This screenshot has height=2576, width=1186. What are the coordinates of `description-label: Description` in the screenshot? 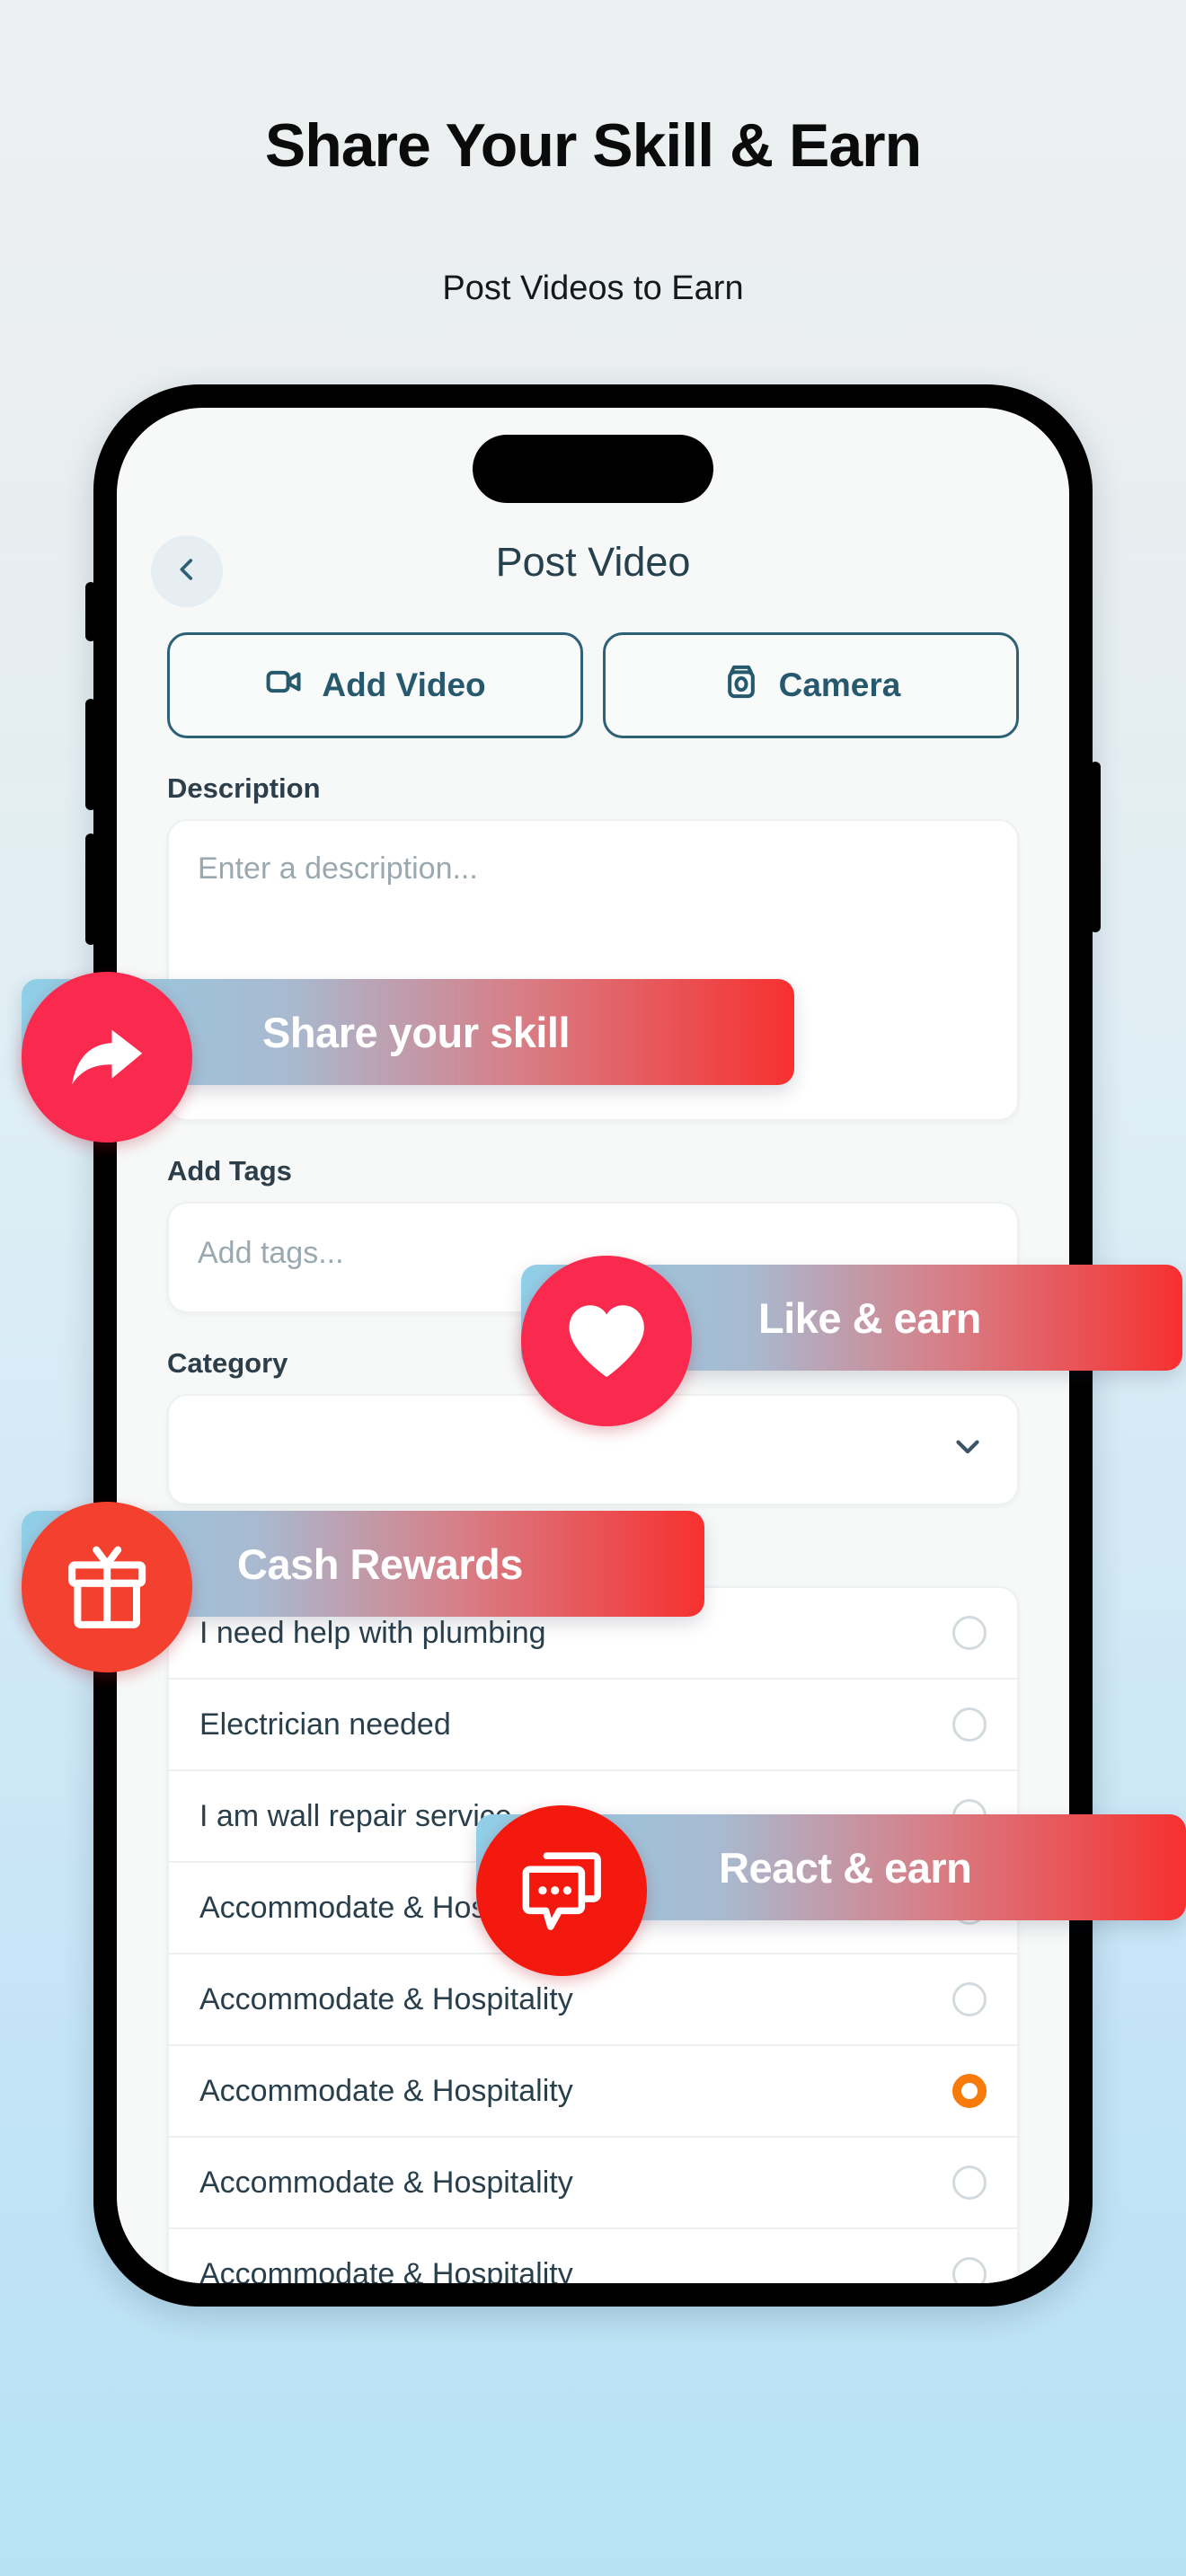 It's located at (244, 788).